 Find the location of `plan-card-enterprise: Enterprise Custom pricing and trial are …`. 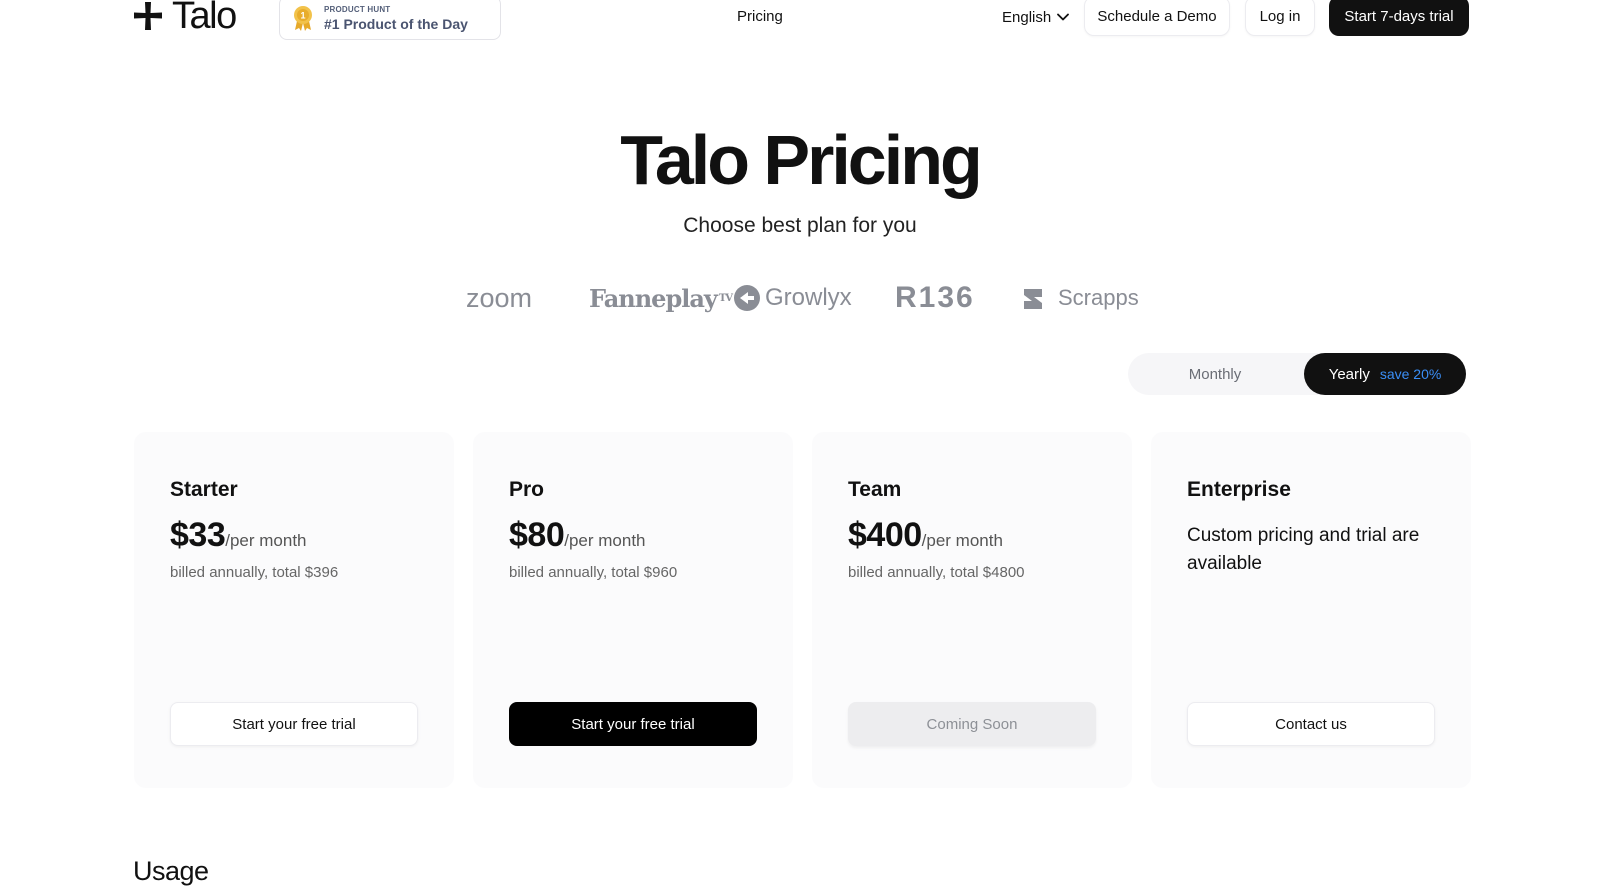

plan-card-enterprise: Enterprise Custom pricing and trial are … is located at coordinates (1311, 610).